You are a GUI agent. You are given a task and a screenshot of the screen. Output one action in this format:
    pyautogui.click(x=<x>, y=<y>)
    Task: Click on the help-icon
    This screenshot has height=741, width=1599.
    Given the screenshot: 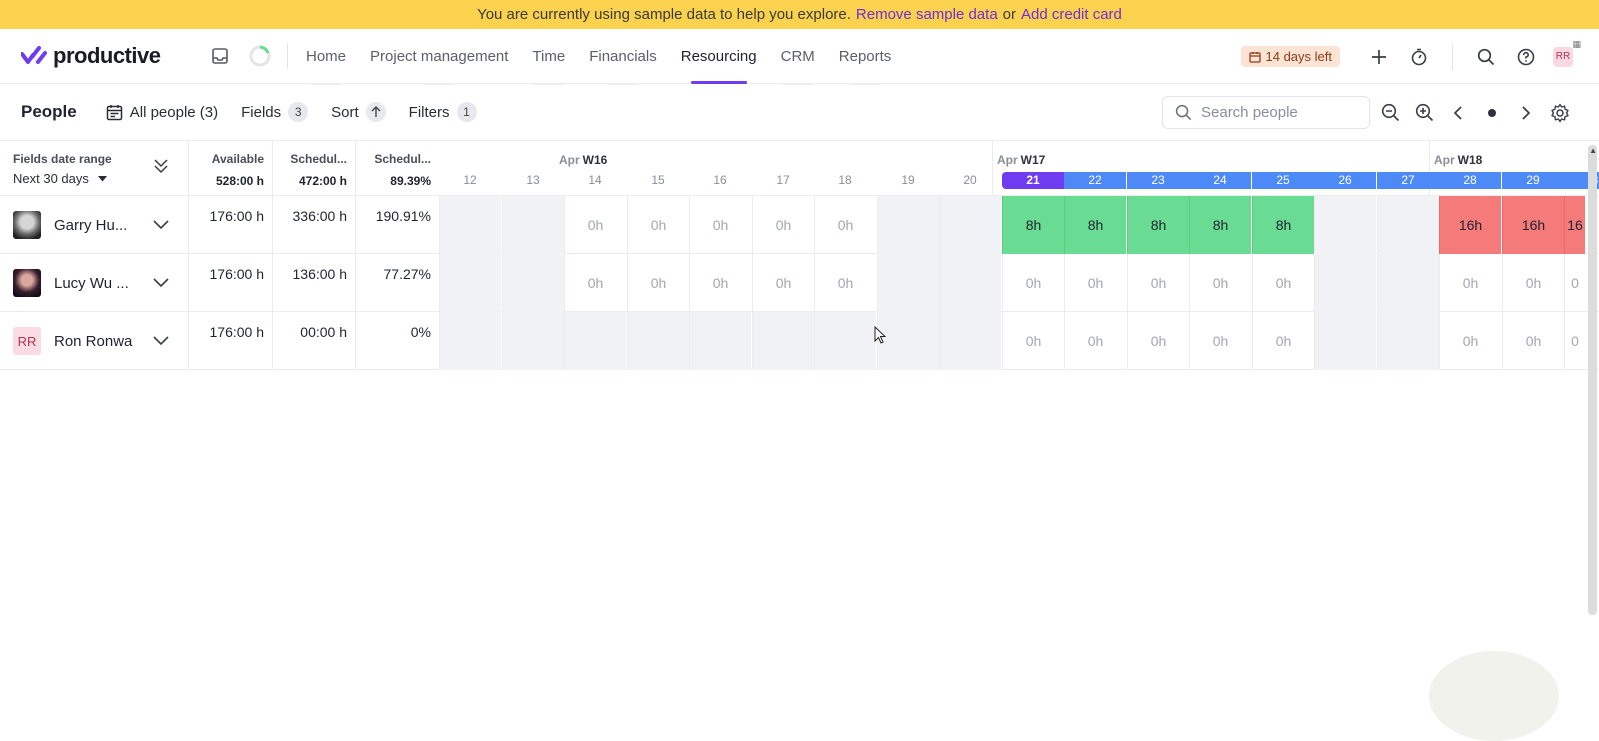 What is the action you would take?
    pyautogui.click(x=1526, y=57)
    